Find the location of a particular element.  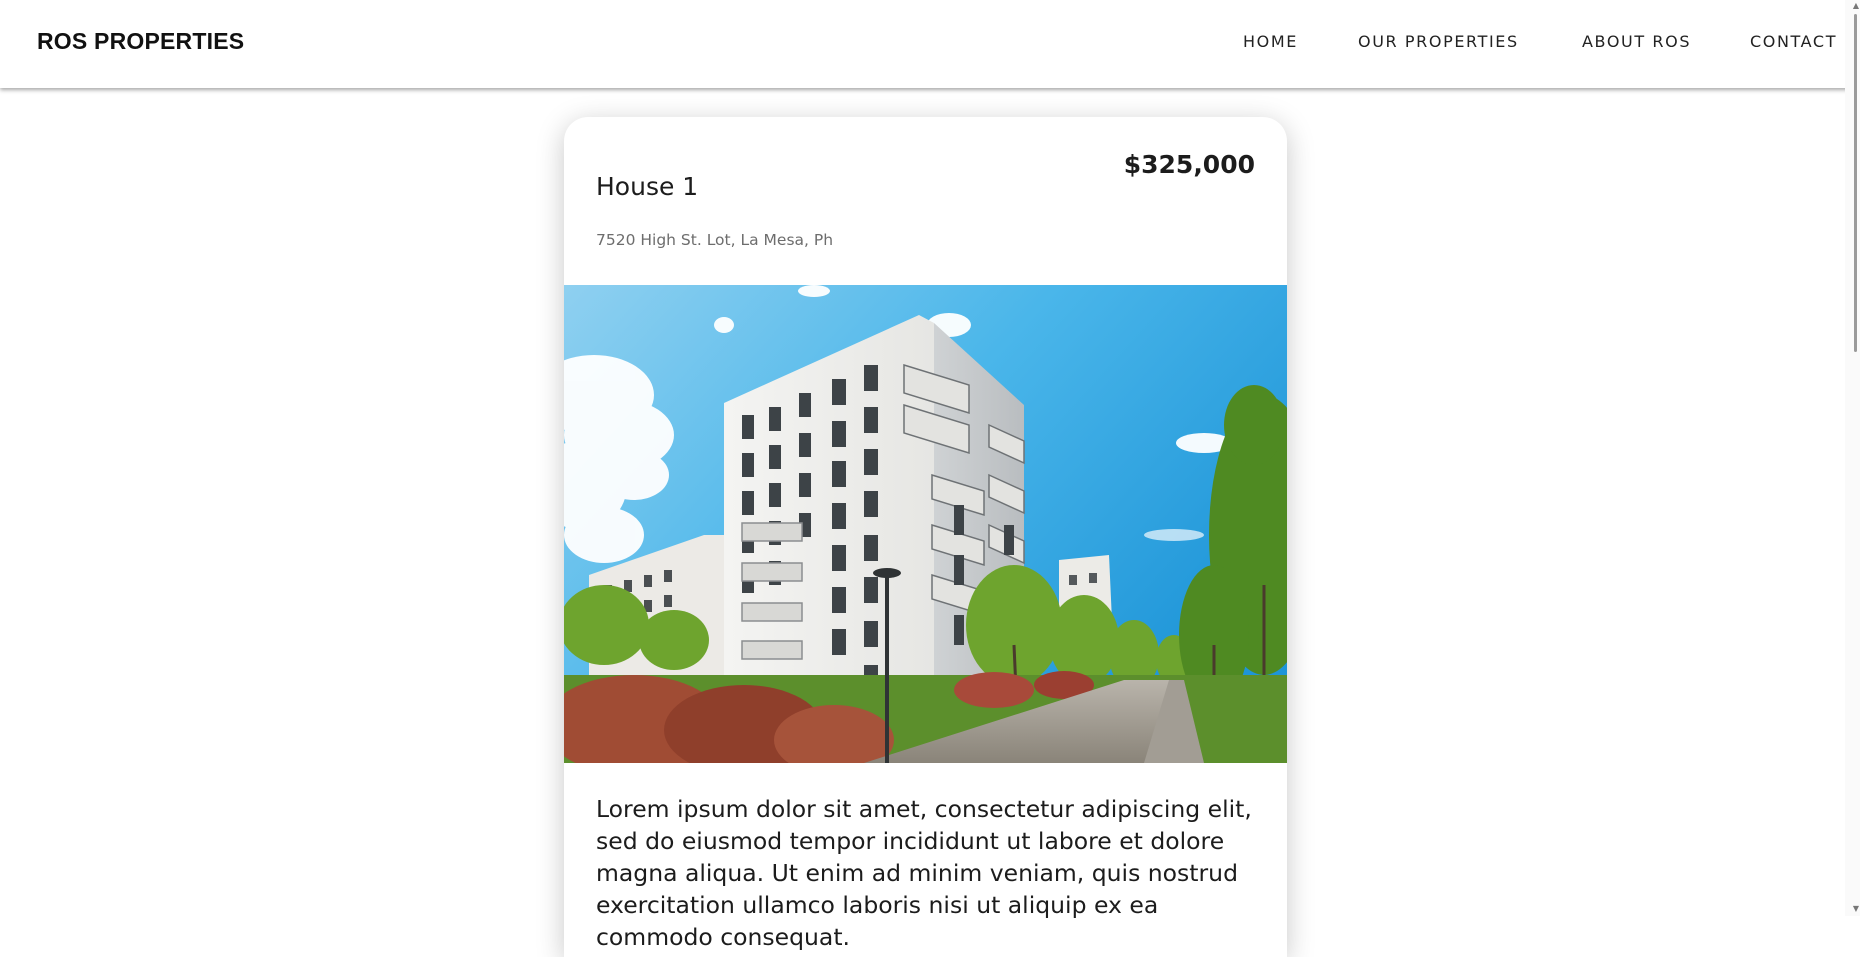

property-price: $325,000 is located at coordinates (1189, 164).